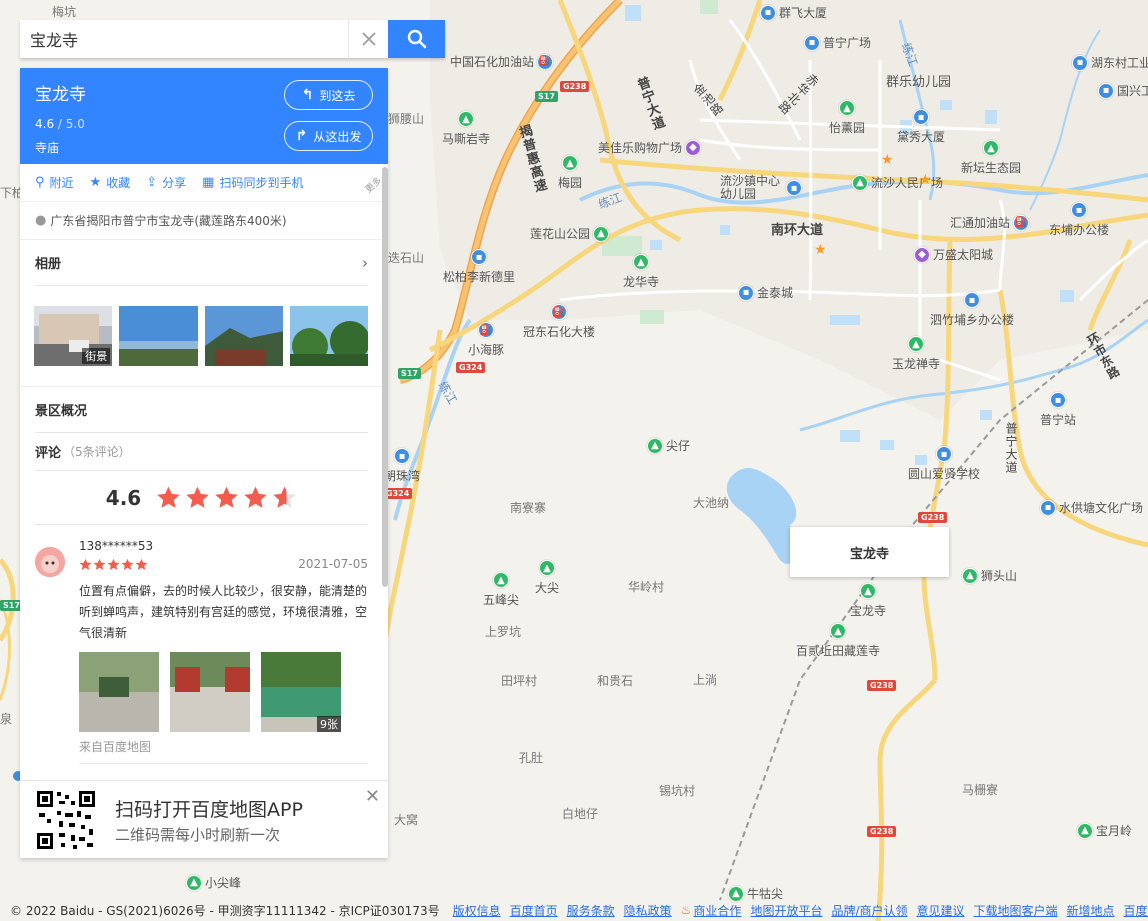  What do you see at coordinates (502, 61) in the screenshot?
I see `poi-中国石化加油站: ⛽ 中国石化加油站` at bounding box center [502, 61].